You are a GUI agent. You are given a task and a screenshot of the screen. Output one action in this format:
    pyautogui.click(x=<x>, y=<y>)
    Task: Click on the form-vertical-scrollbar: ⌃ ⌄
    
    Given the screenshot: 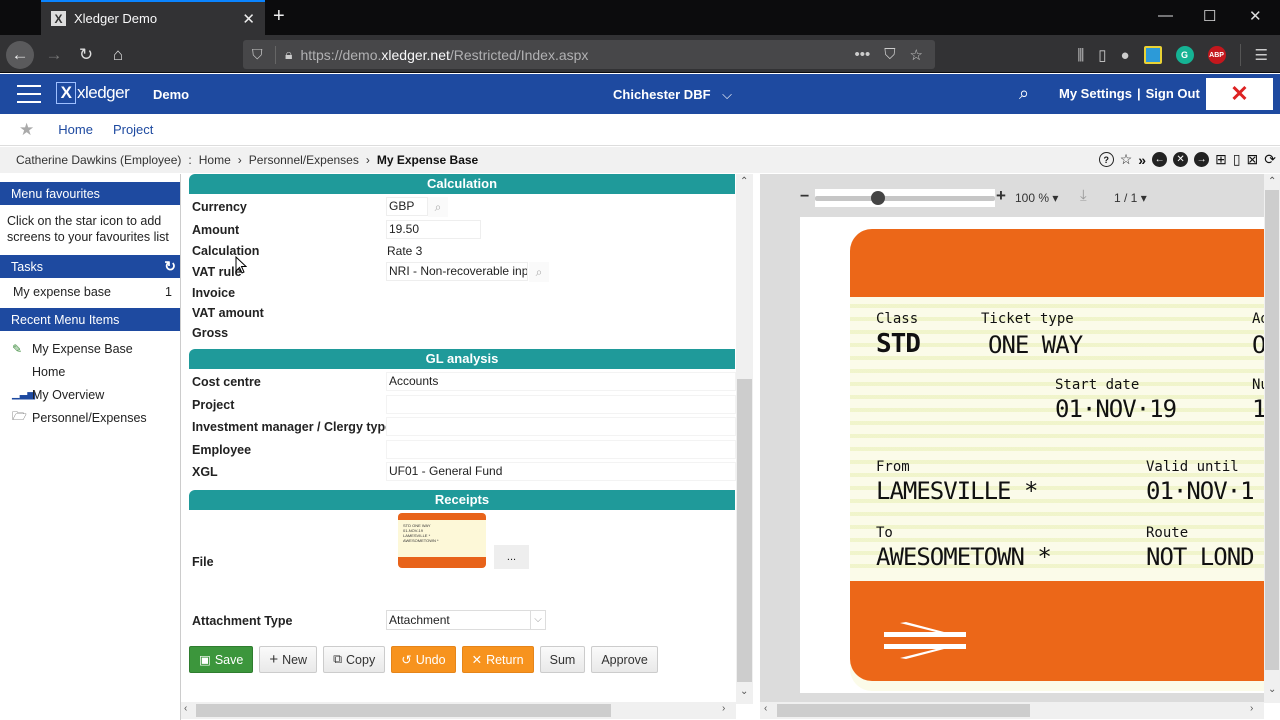 What is the action you would take?
    pyautogui.click(x=744, y=439)
    